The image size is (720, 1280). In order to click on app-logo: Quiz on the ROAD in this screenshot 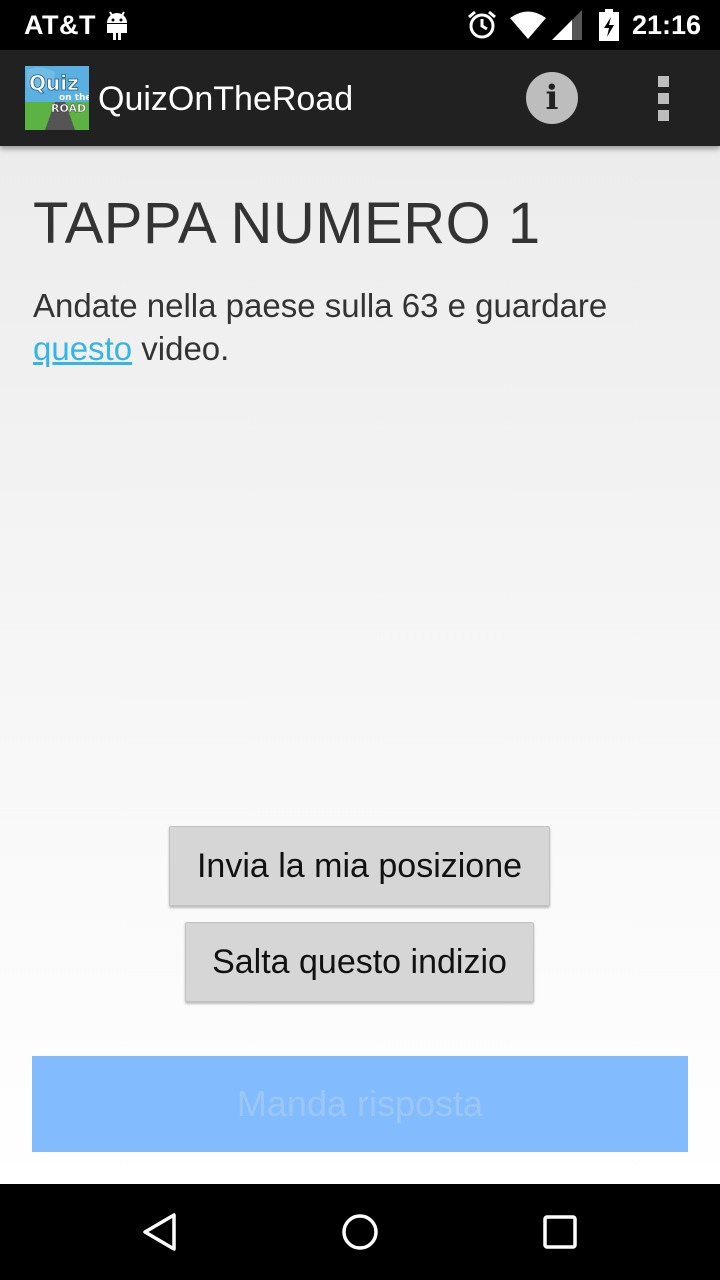, I will do `click(57, 98)`.